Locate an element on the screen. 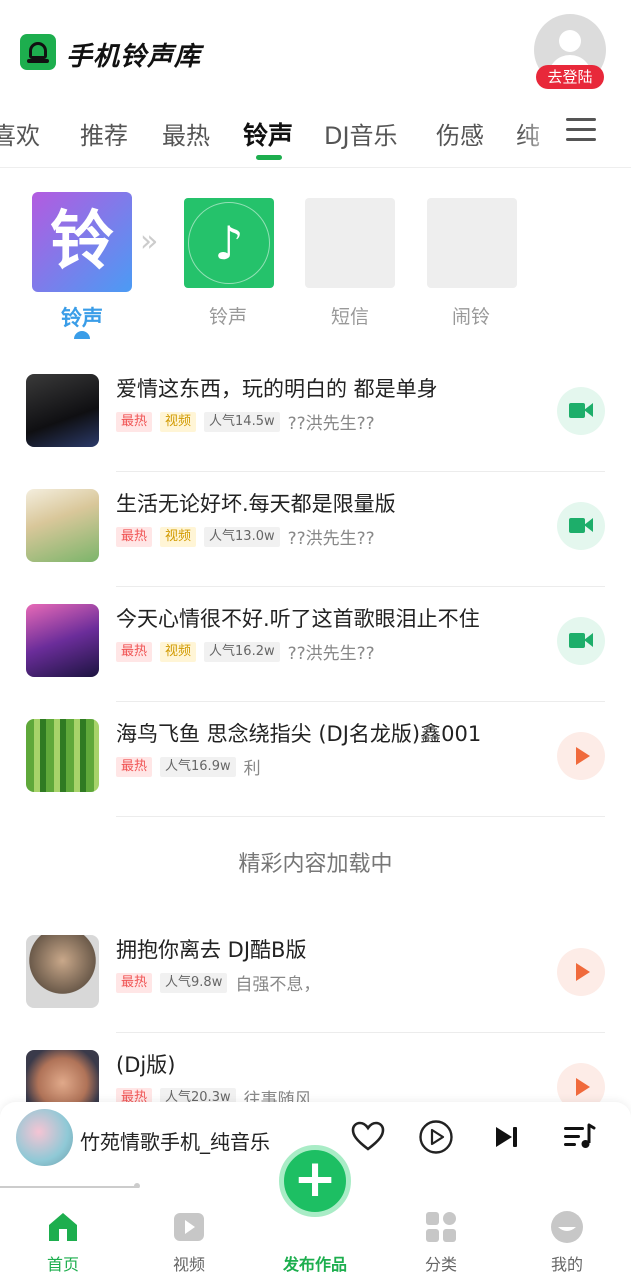  song-title: 拥抱你离去 DJ酷B版 is located at coordinates (211, 950).